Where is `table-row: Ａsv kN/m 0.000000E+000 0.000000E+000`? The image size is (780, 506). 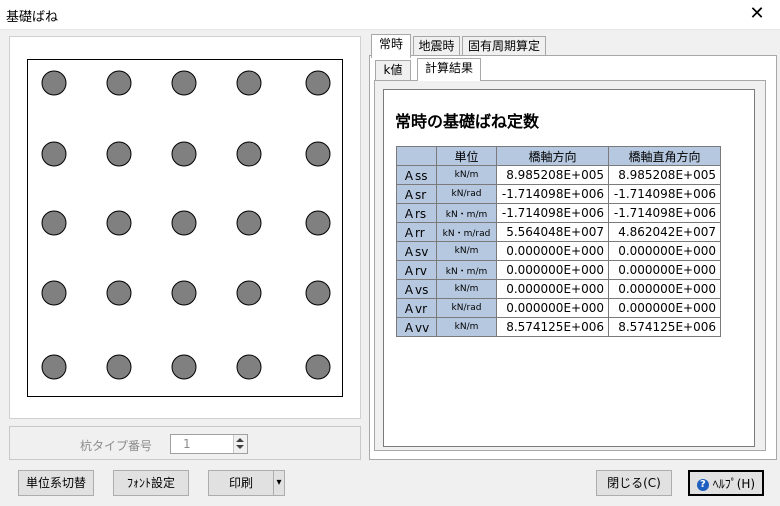 table-row: Ａsv kN/m 0.000000E+000 0.000000E+000 is located at coordinates (558, 251).